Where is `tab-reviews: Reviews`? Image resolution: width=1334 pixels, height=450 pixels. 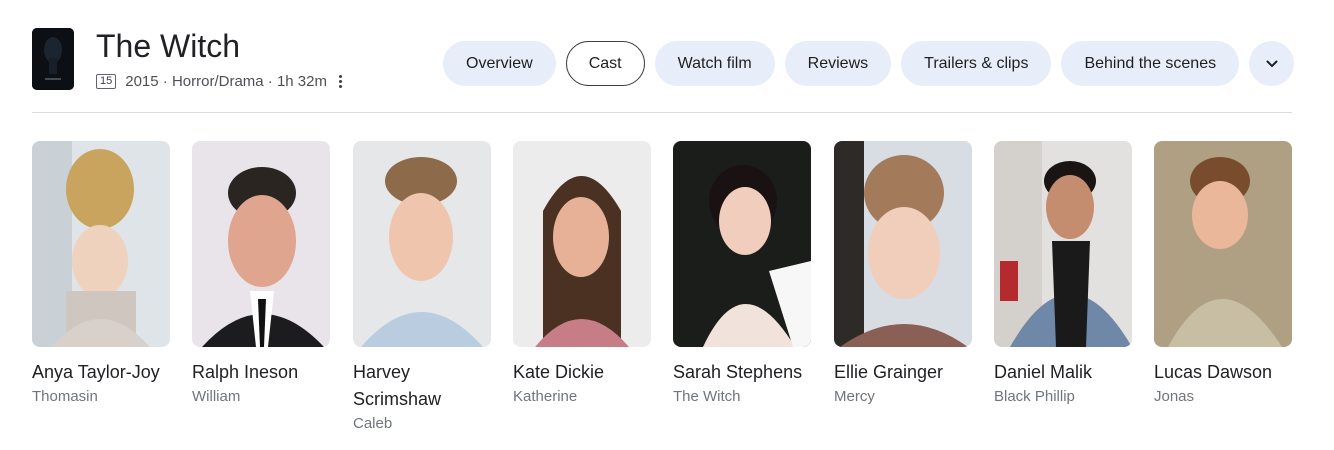
tab-reviews: Reviews is located at coordinates (838, 63).